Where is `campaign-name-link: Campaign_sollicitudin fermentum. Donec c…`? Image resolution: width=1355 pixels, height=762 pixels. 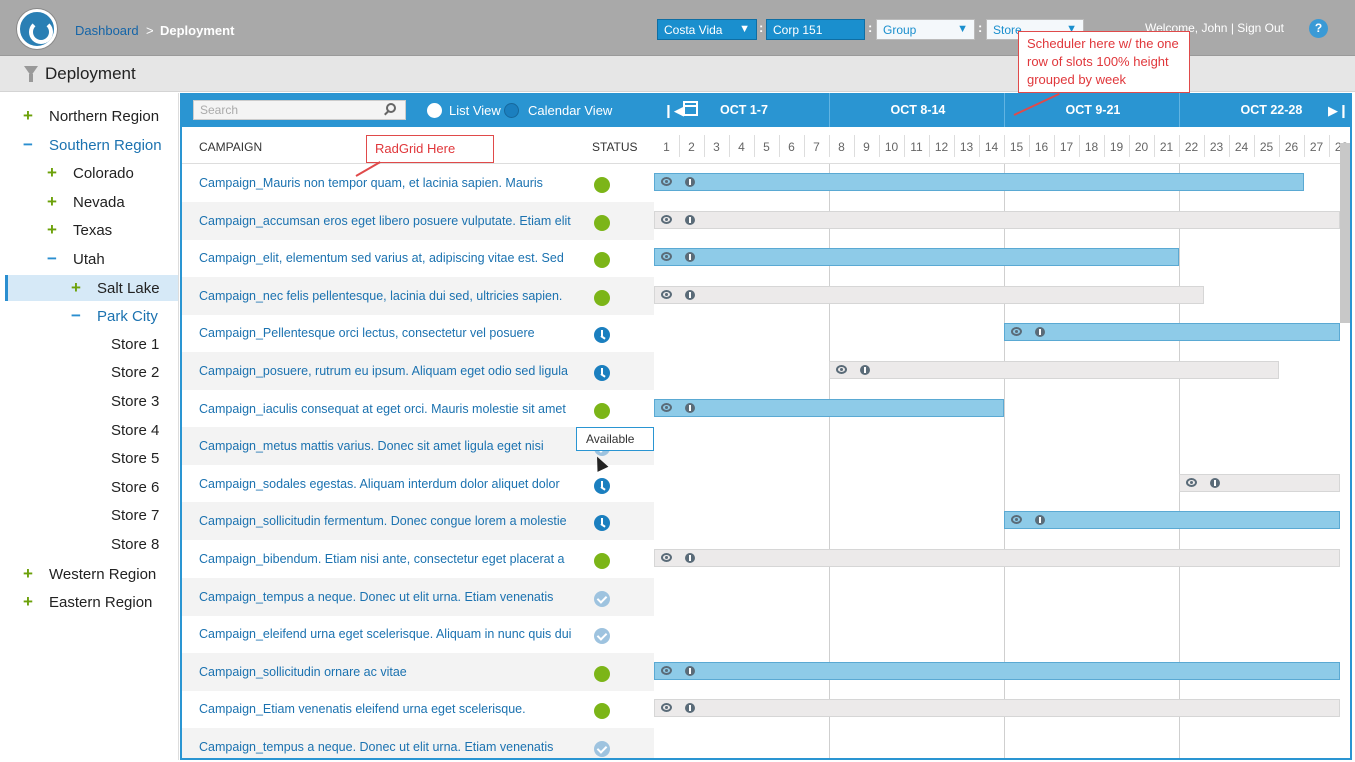 campaign-name-link: Campaign_sollicitudin fermentum. Donec c… is located at coordinates (383, 521).